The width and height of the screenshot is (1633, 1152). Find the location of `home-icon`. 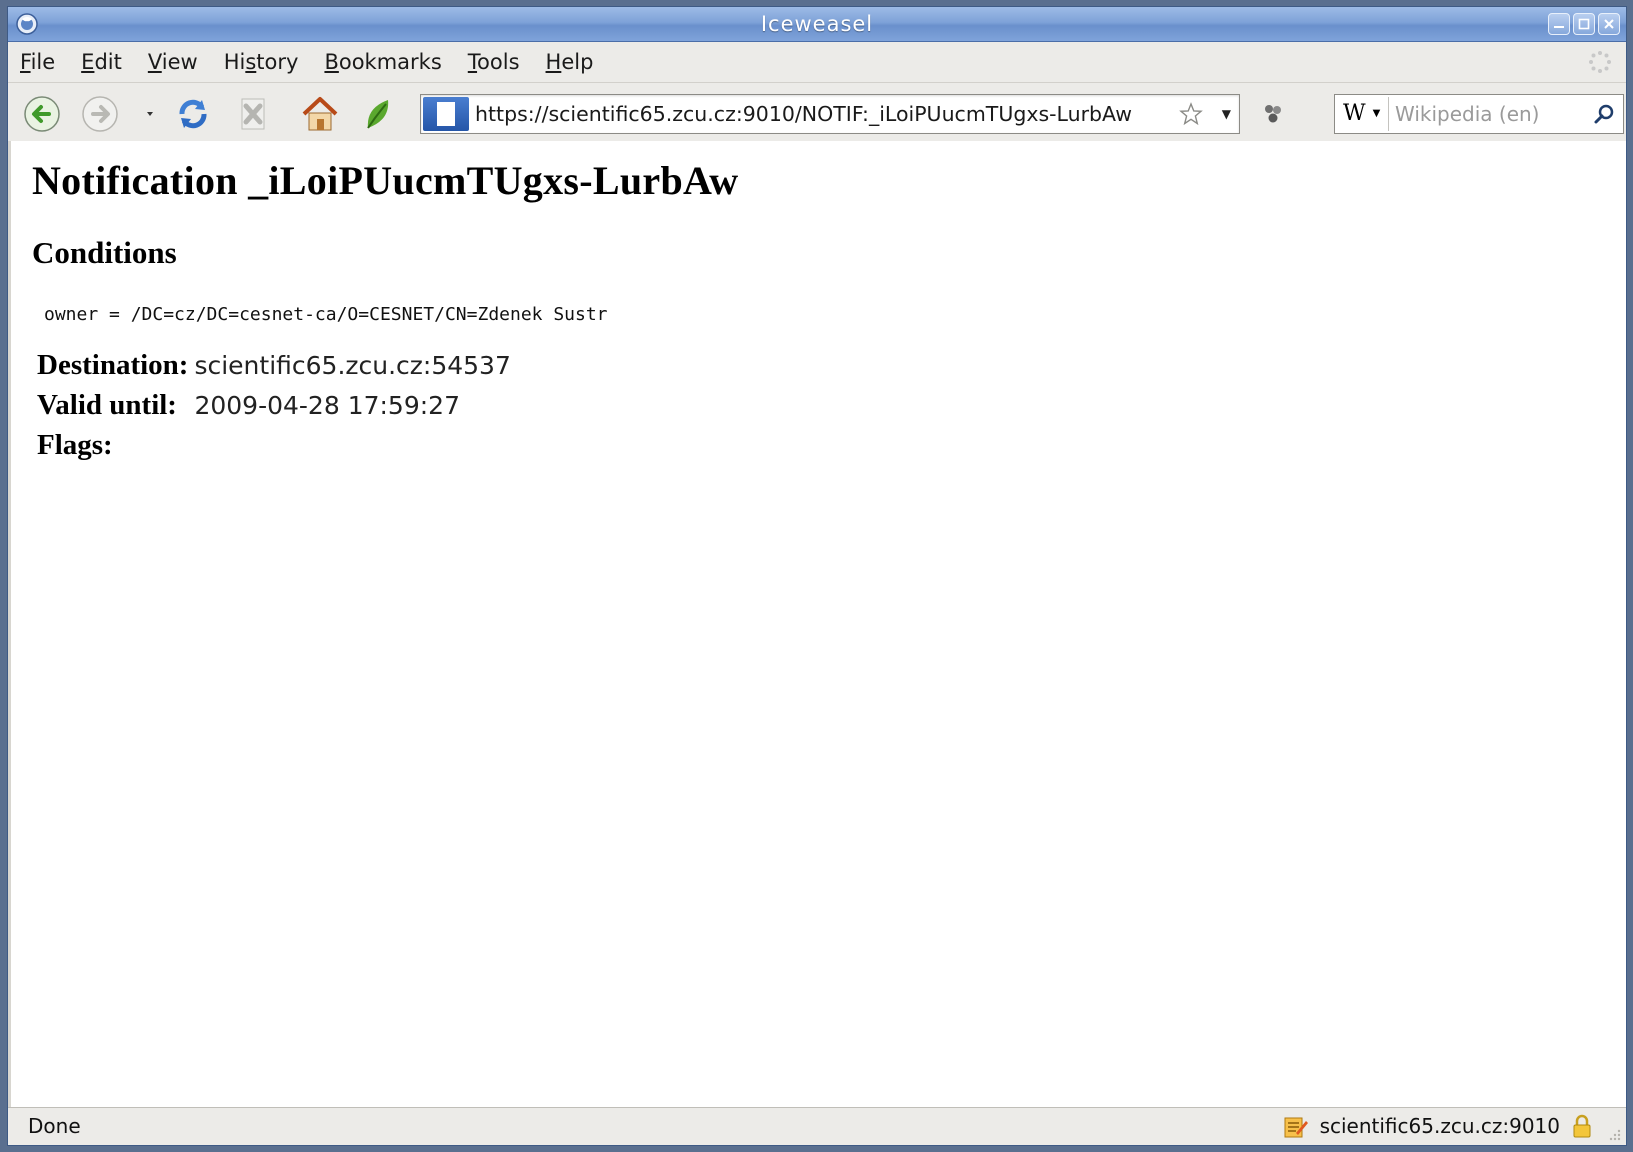

home-icon is located at coordinates (320, 114).